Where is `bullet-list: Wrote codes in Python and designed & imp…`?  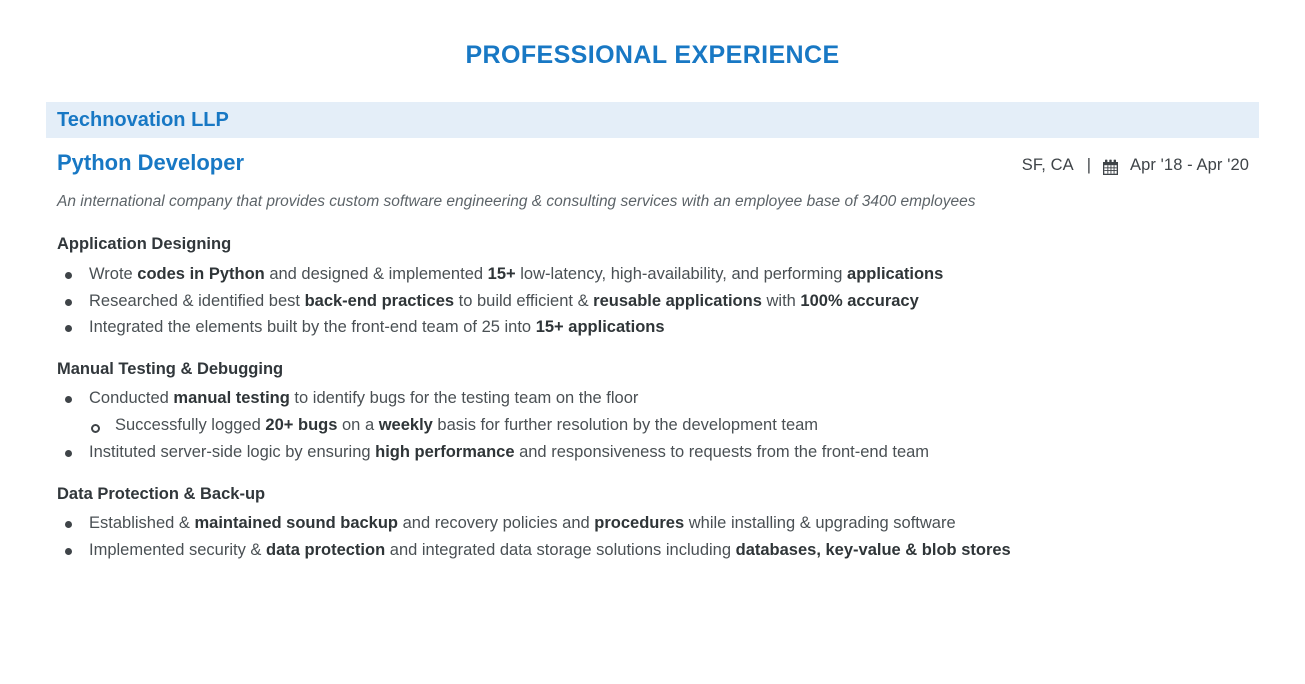 bullet-list: Wrote codes in Python and designed & imp… is located at coordinates (652, 301).